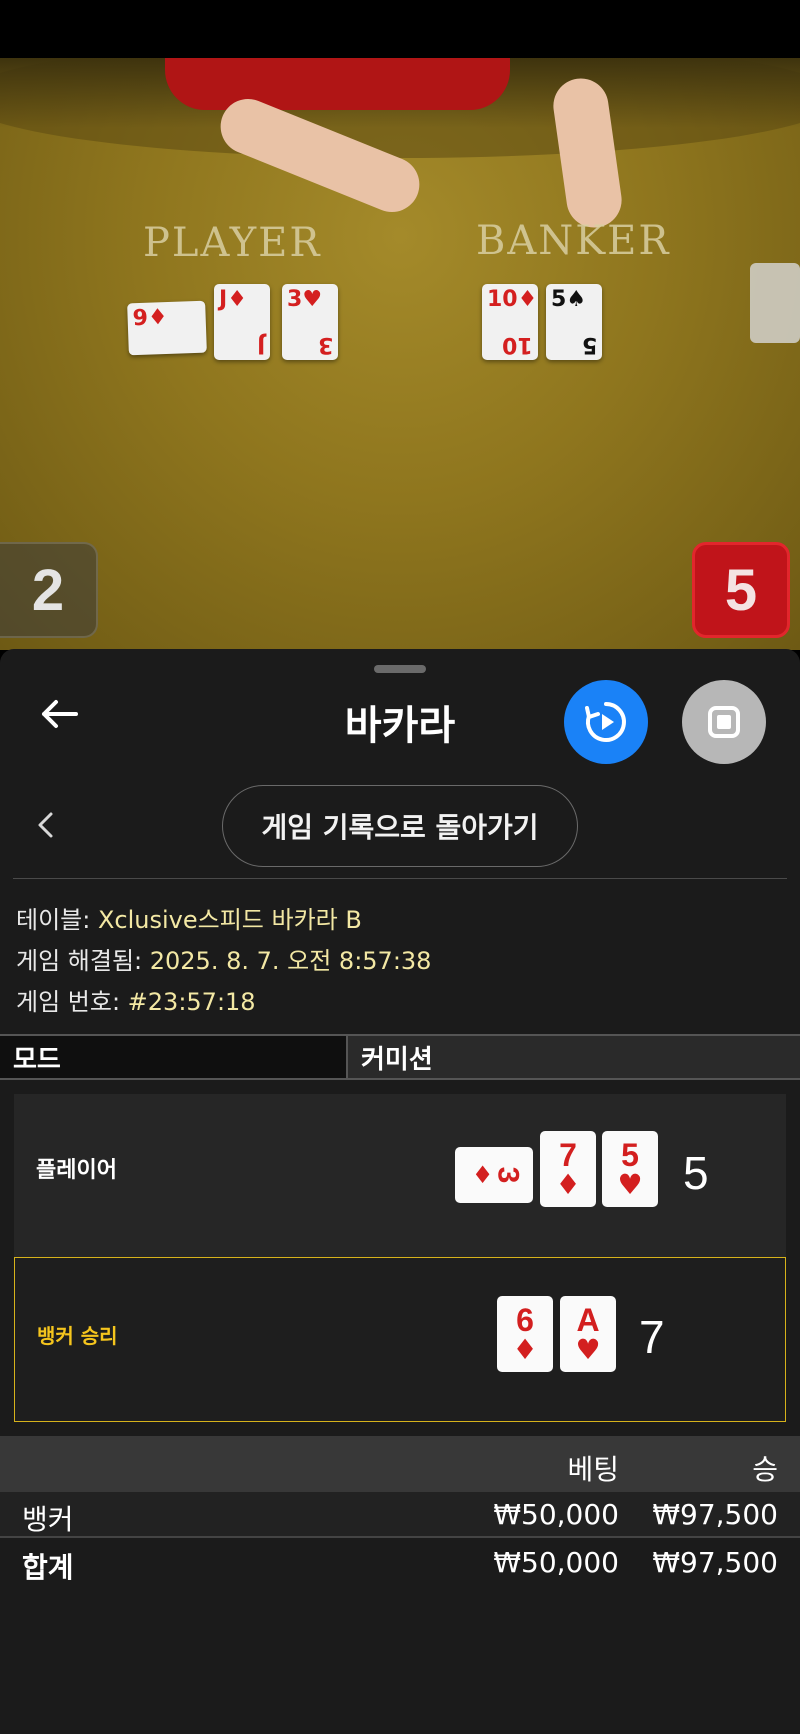 This screenshot has height=1734, width=800. What do you see at coordinates (696, 1173) in the screenshot?
I see `player-hand-total: 5` at bounding box center [696, 1173].